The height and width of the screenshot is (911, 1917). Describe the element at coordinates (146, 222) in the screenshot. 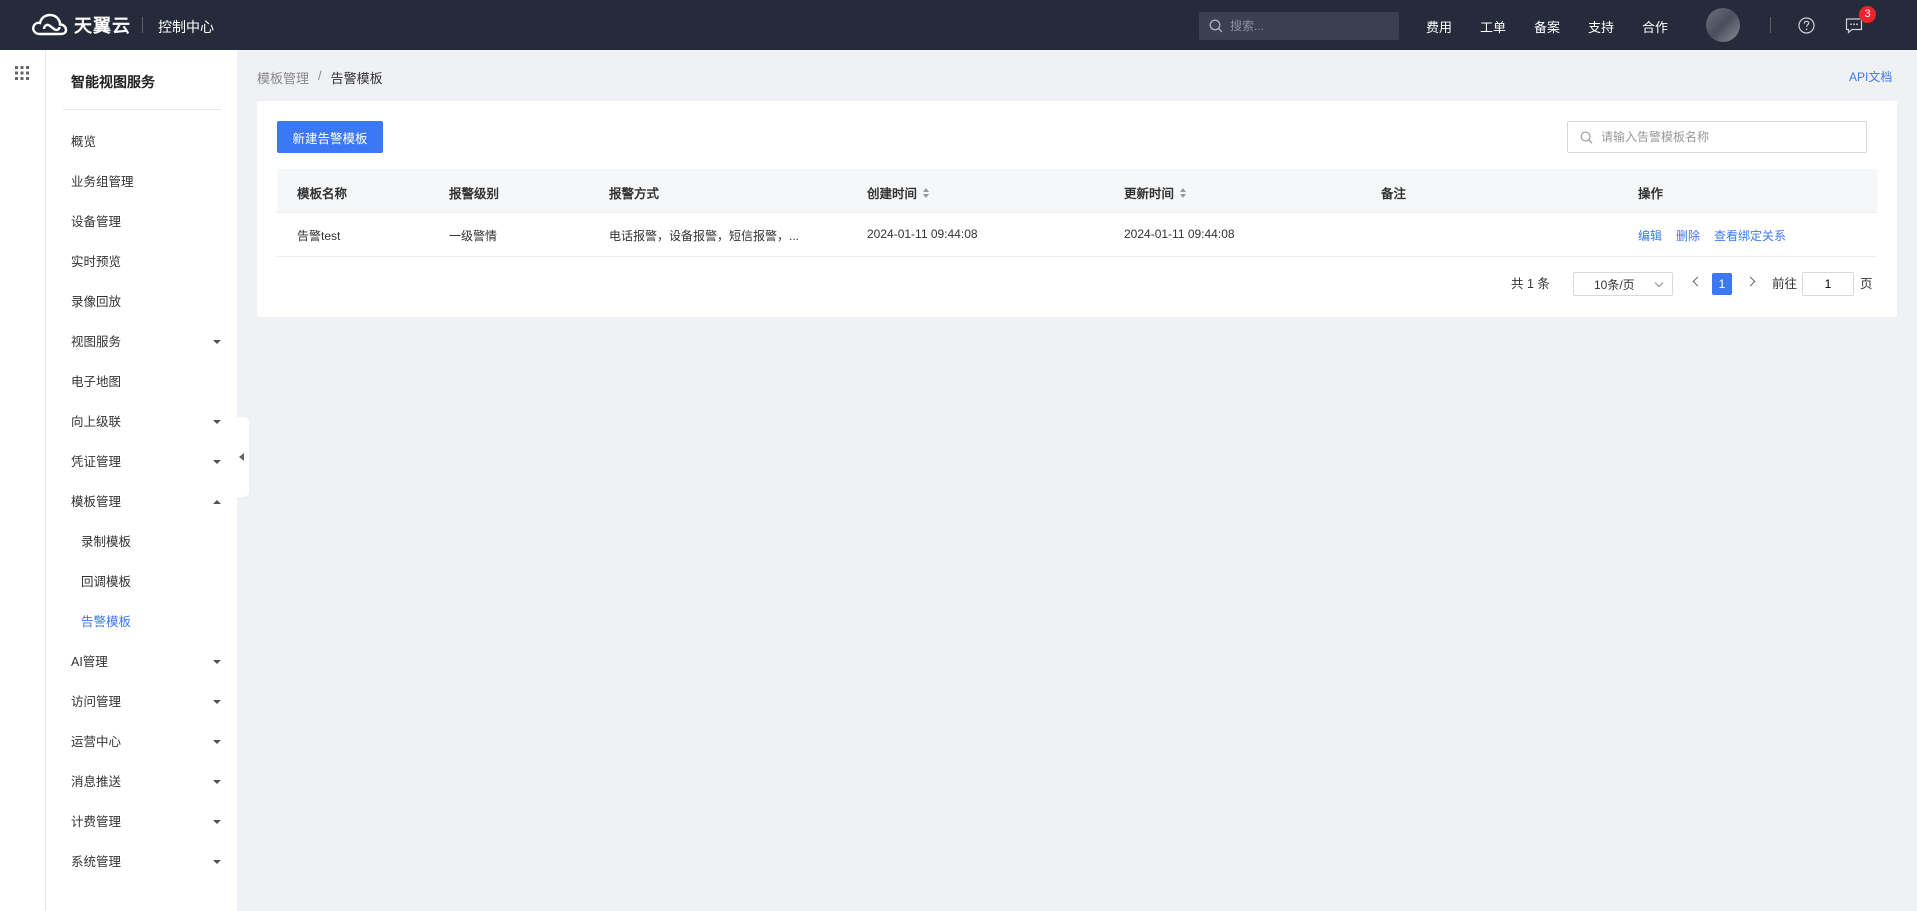

I see `sidebar-item: 设备管理` at that location.